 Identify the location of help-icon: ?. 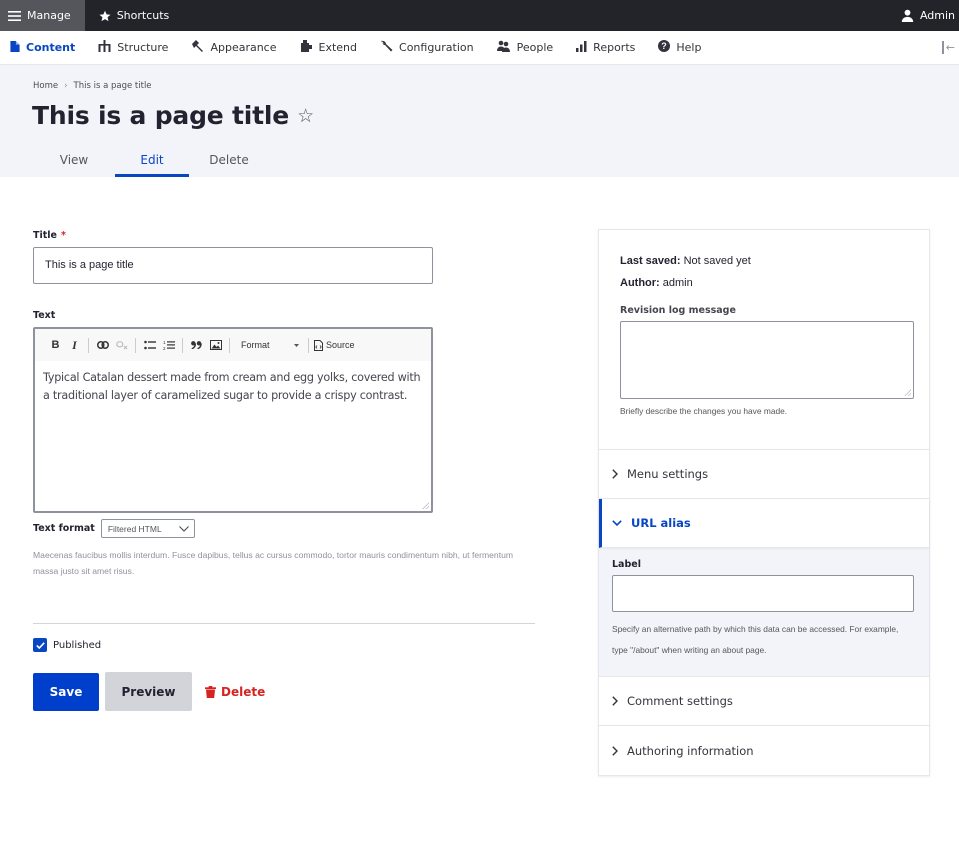
(664, 47).